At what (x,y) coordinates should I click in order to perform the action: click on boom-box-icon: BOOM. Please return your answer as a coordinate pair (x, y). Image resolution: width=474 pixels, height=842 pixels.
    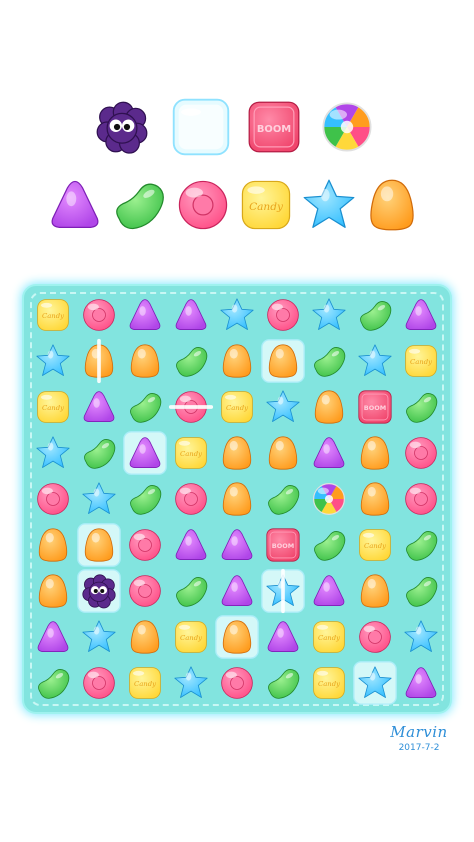
    Looking at the image, I should click on (274, 127).